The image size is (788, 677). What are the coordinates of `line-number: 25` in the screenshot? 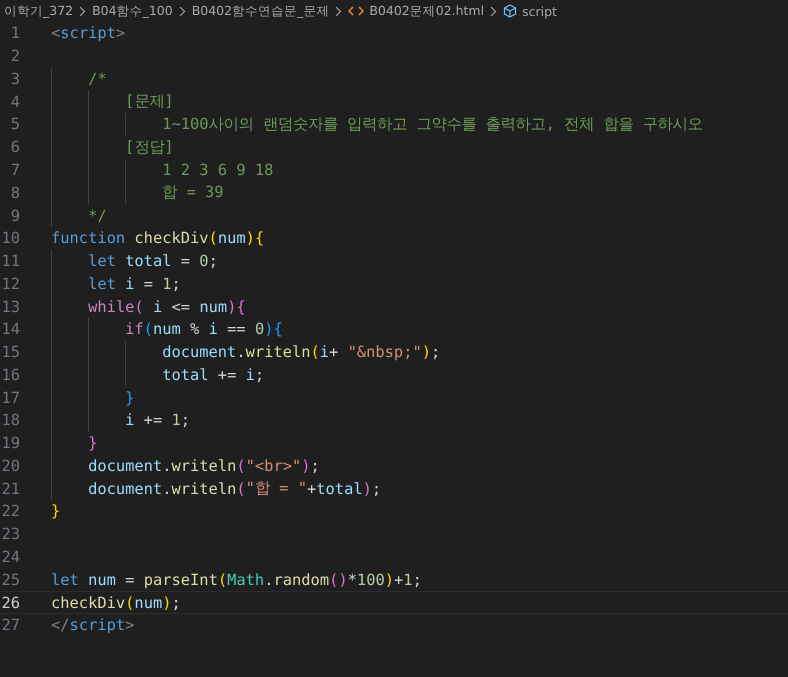 It's located at (10, 579).